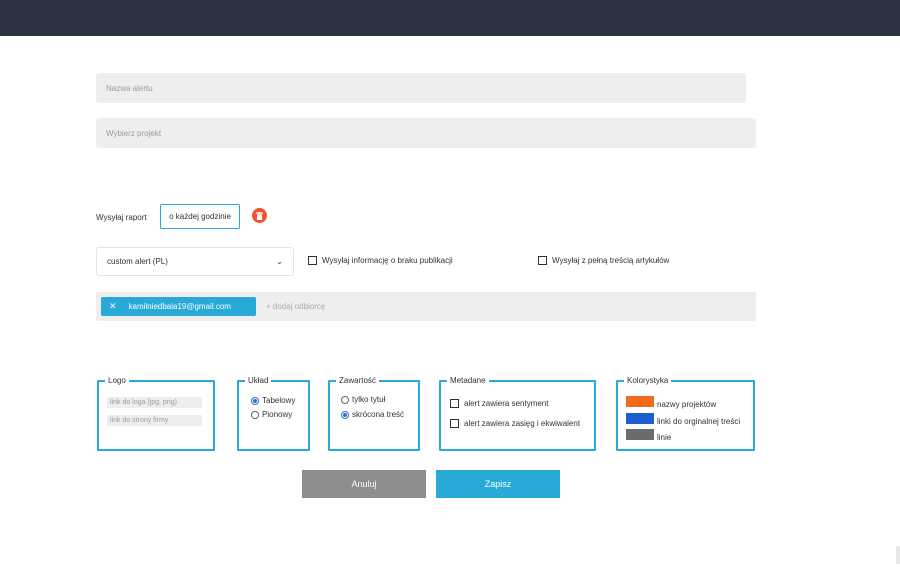 The image size is (900, 569). Describe the element at coordinates (156, 413) in the screenshot. I see `logo-section: Logo` at that location.